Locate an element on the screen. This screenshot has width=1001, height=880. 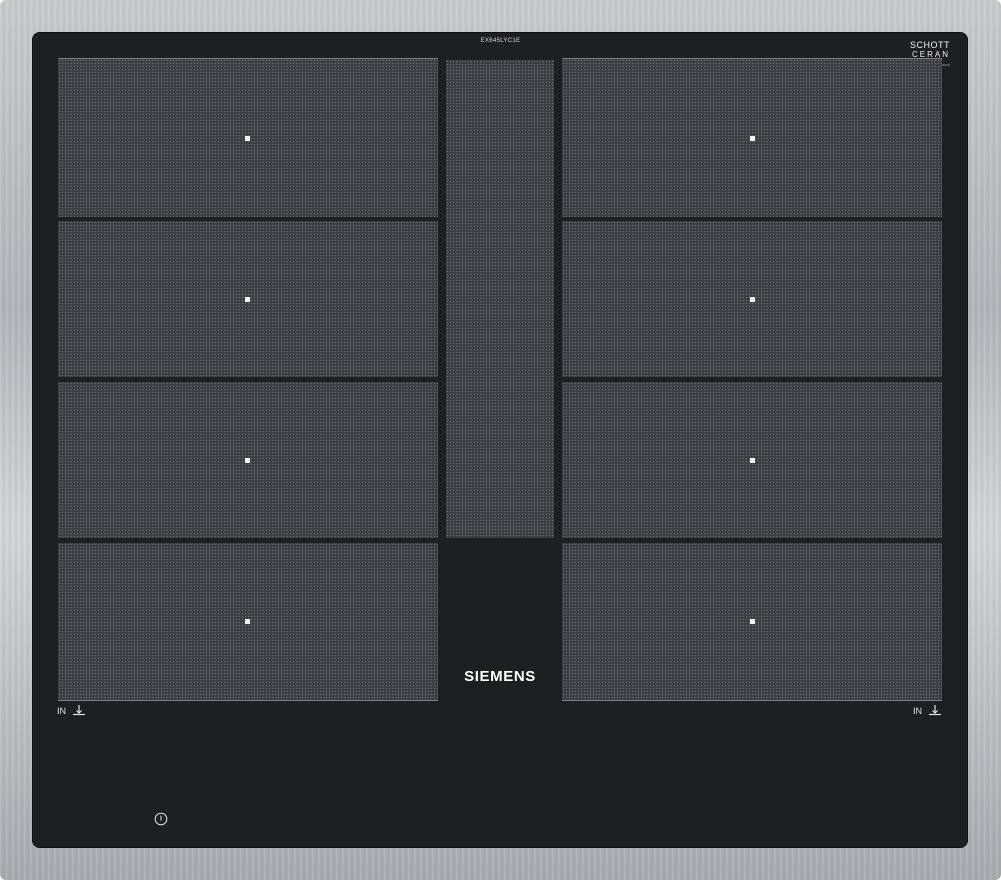
brand-logo: SIEMENS is located at coordinates (500, 676).